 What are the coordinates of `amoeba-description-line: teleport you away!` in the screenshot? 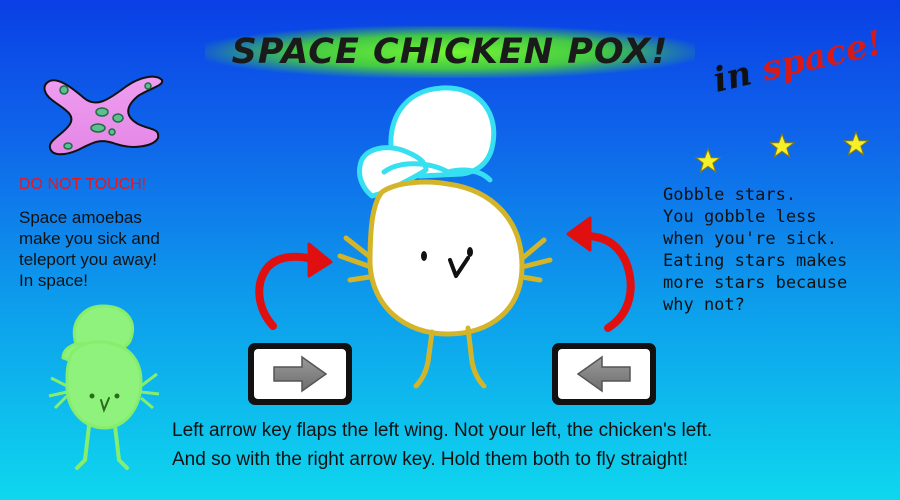 It's located at (88, 259).